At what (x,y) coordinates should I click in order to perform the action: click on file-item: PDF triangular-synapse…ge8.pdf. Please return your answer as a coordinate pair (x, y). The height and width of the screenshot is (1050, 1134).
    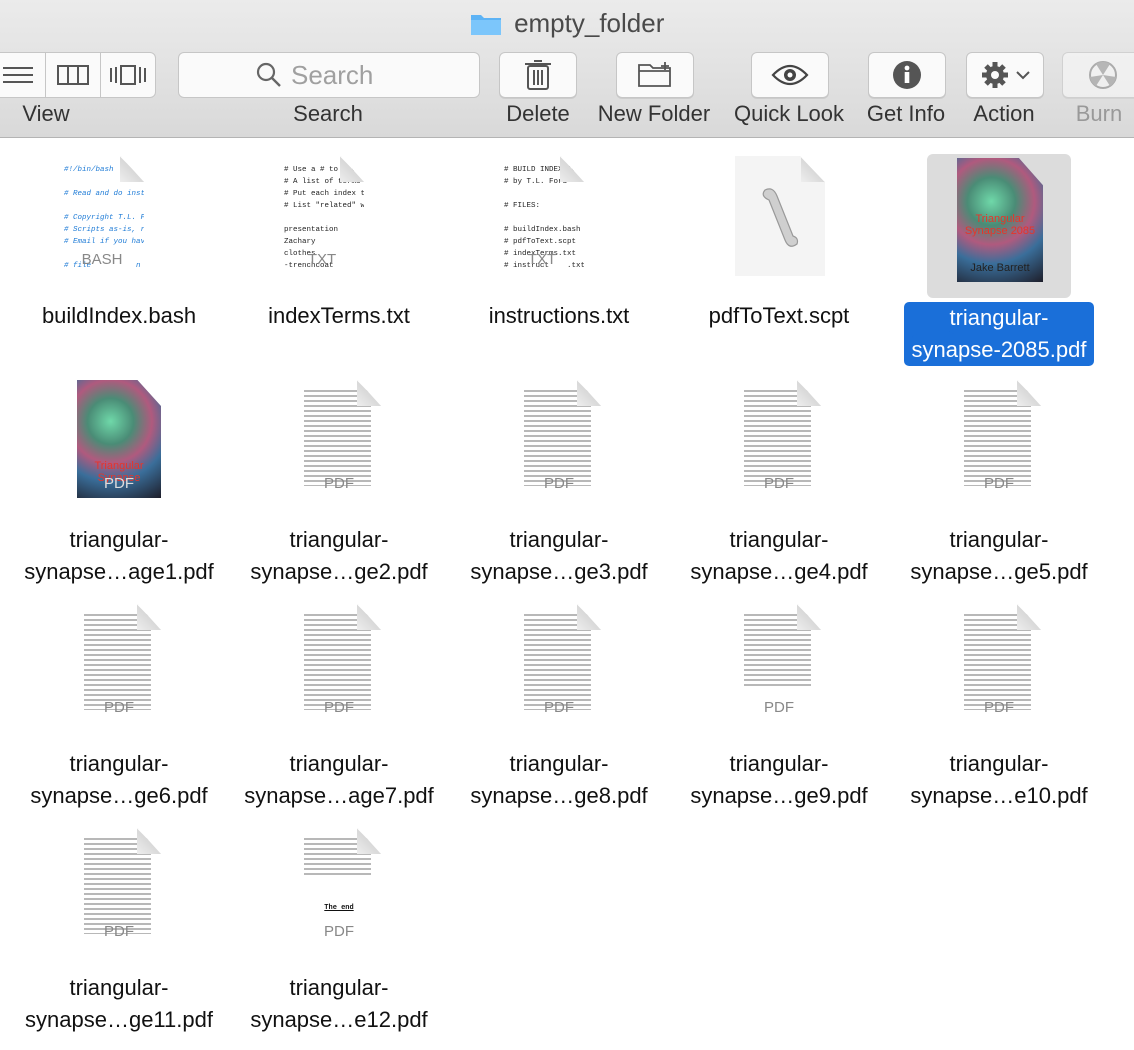
    Looking at the image, I should click on (559, 704).